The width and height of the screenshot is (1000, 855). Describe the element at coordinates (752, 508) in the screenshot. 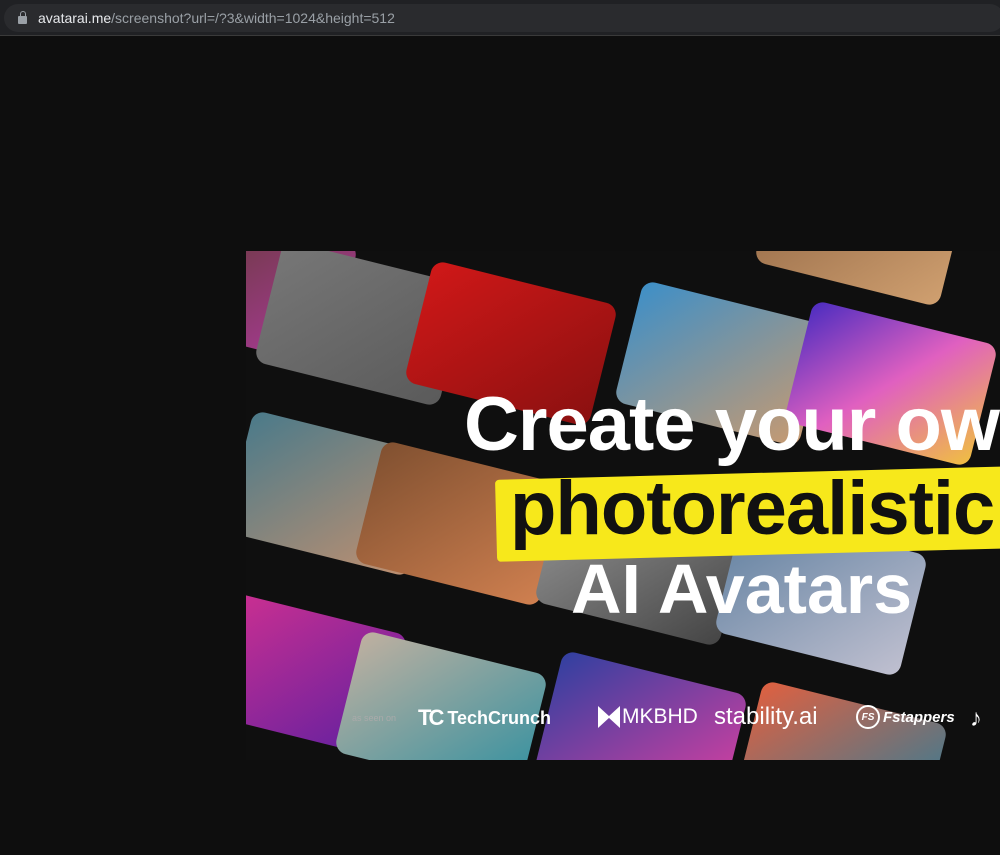

I see `headline-line-2: photorealistic` at that location.